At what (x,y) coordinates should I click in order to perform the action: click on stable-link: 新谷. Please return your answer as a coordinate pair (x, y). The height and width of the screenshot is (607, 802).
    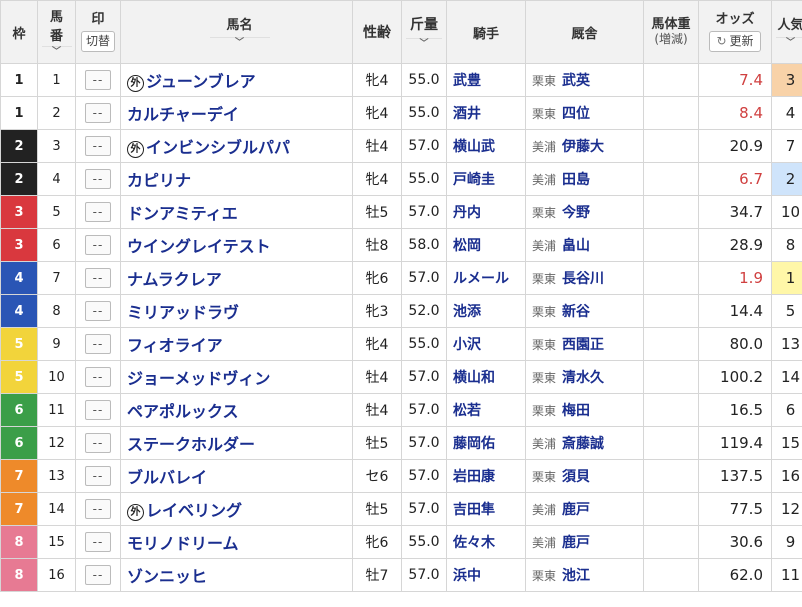
    Looking at the image, I should click on (576, 312).